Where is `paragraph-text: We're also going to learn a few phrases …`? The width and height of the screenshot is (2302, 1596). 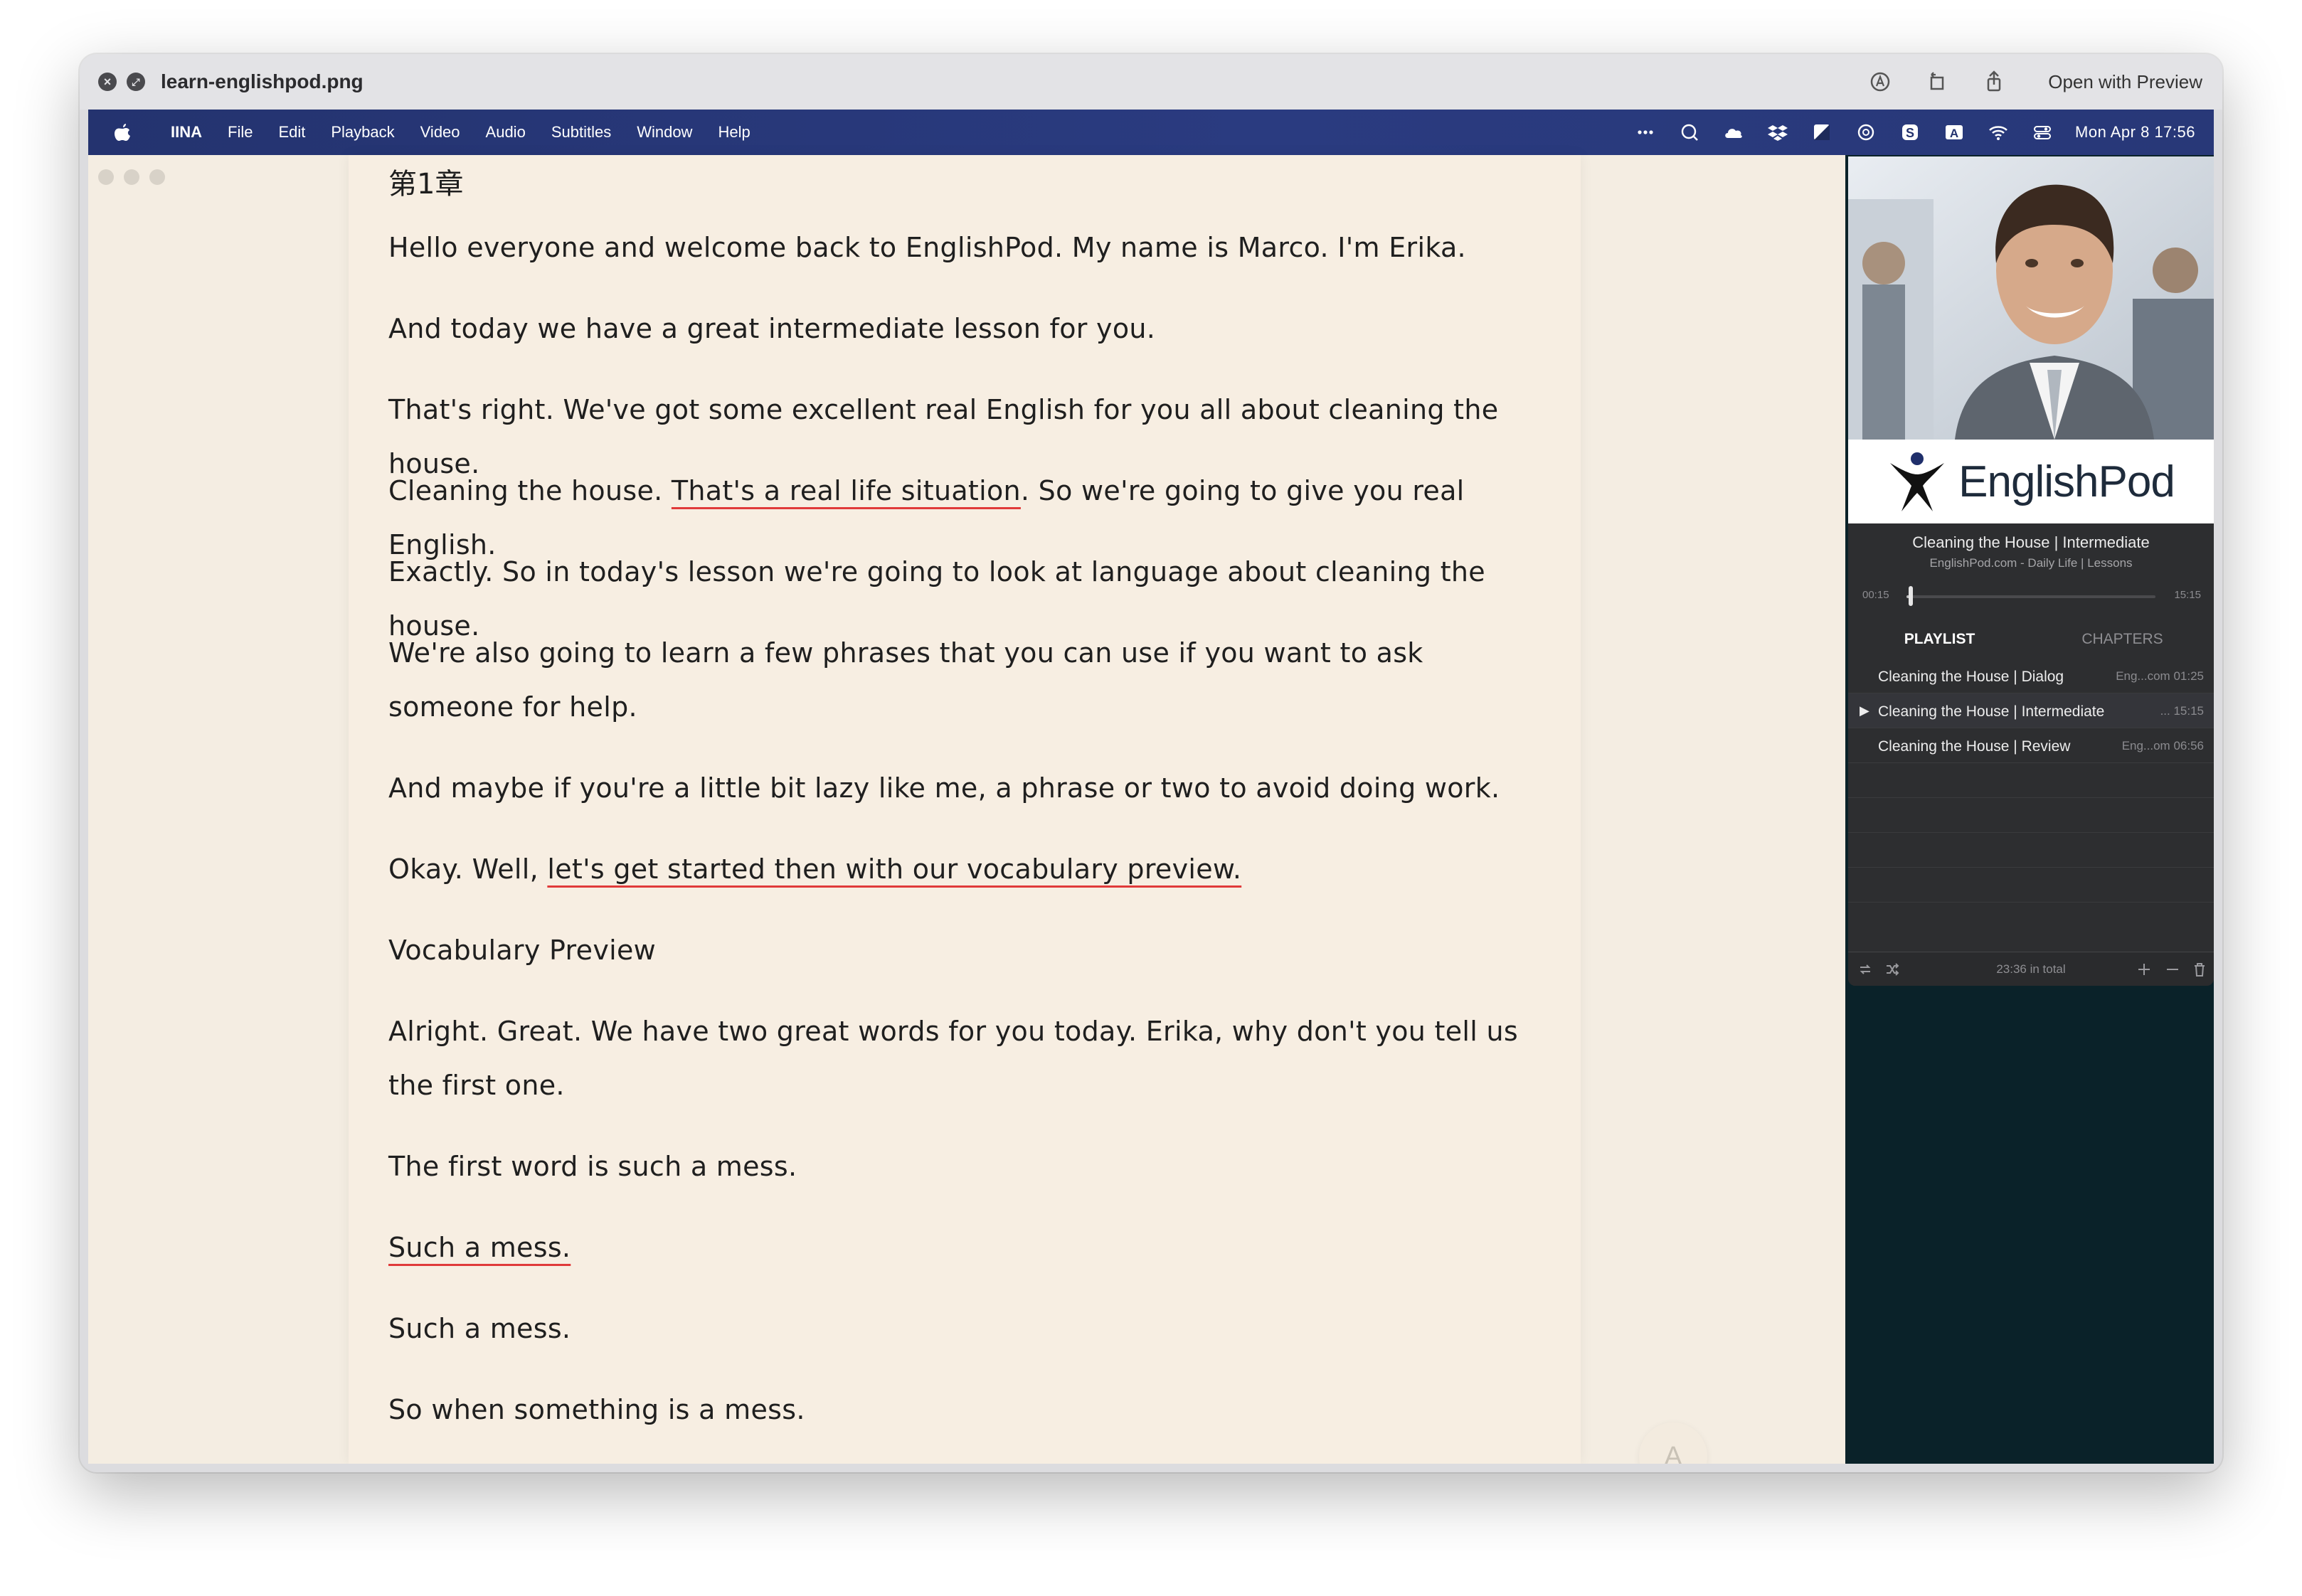
paragraph-text: We're also going to learn a few phrases … is located at coordinates (905, 680).